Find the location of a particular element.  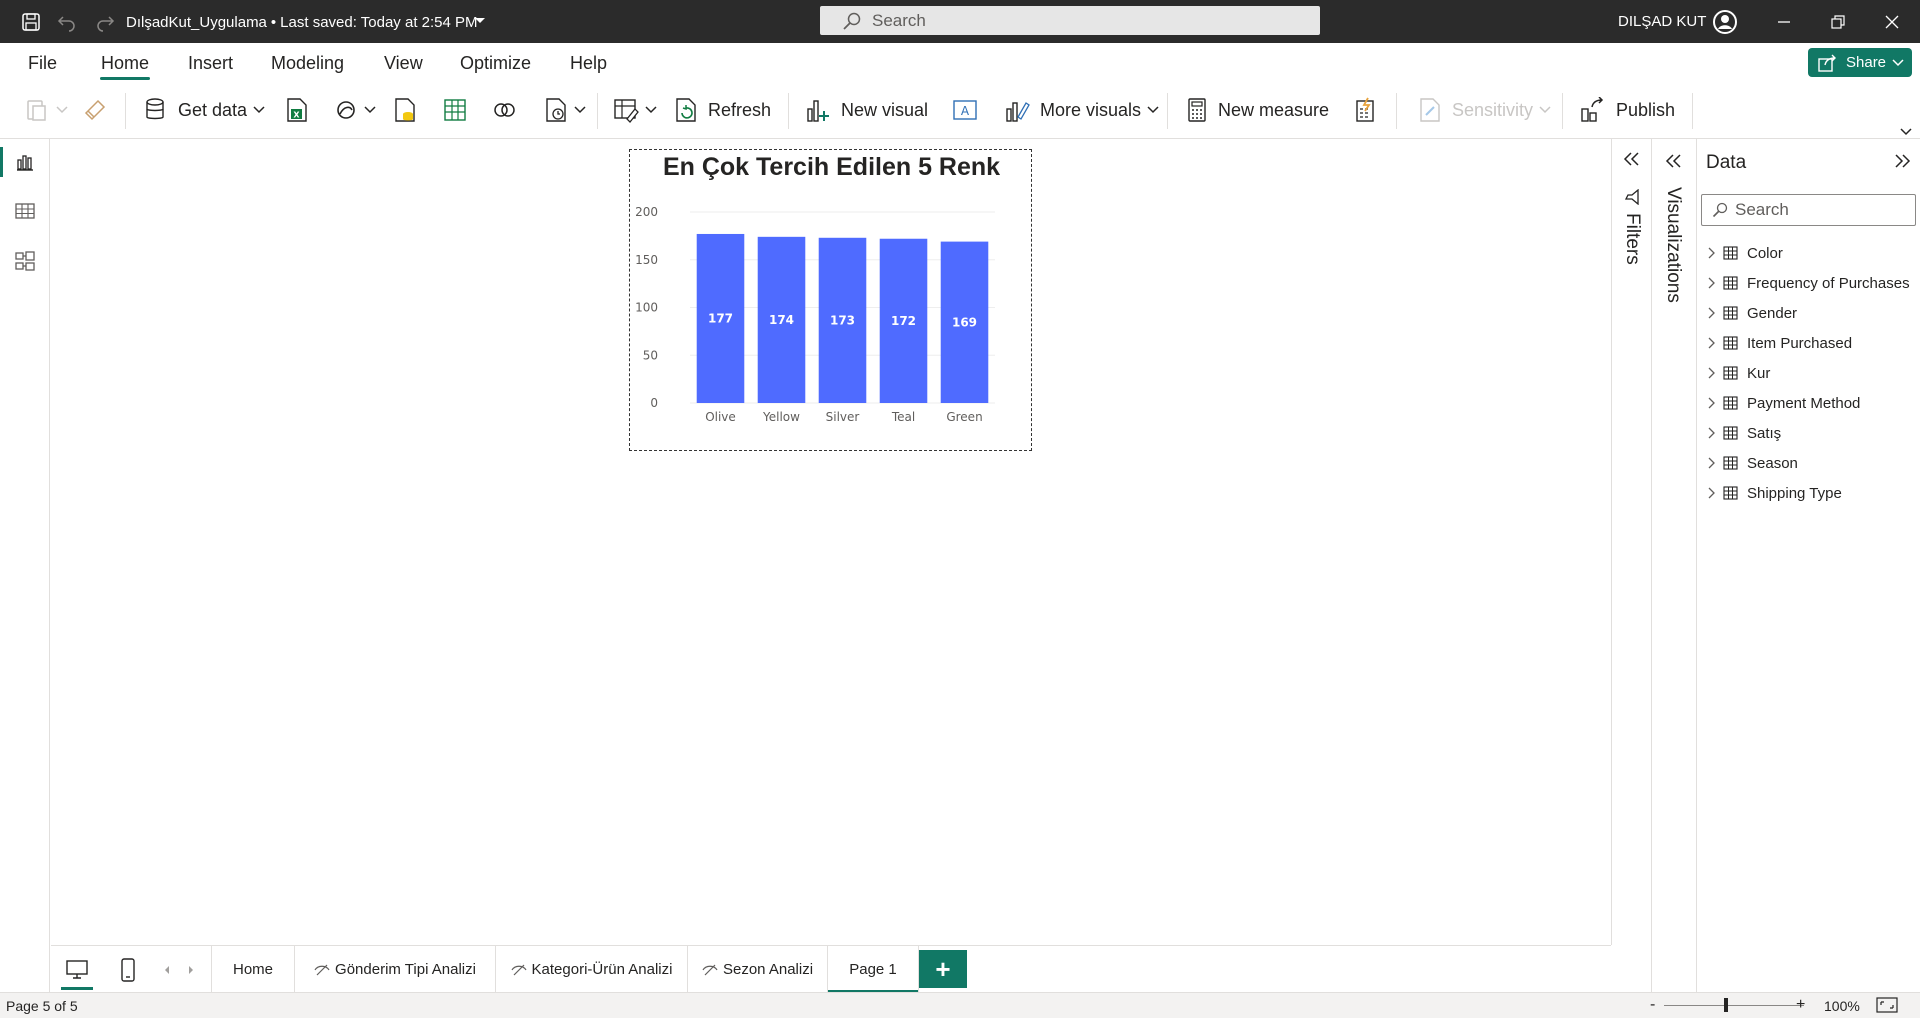

visualizations-pane: Visualizations is located at coordinates (1673, 565).